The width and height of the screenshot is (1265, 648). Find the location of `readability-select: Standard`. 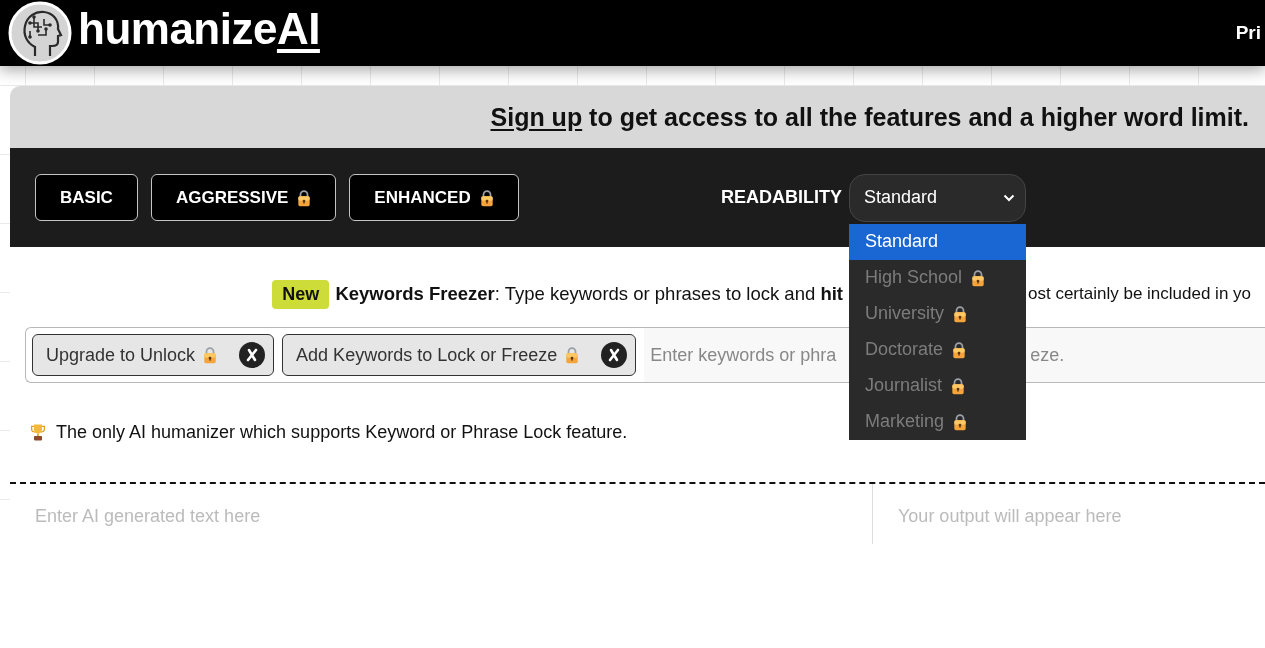

readability-select: Standard is located at coordinates (937, 197).